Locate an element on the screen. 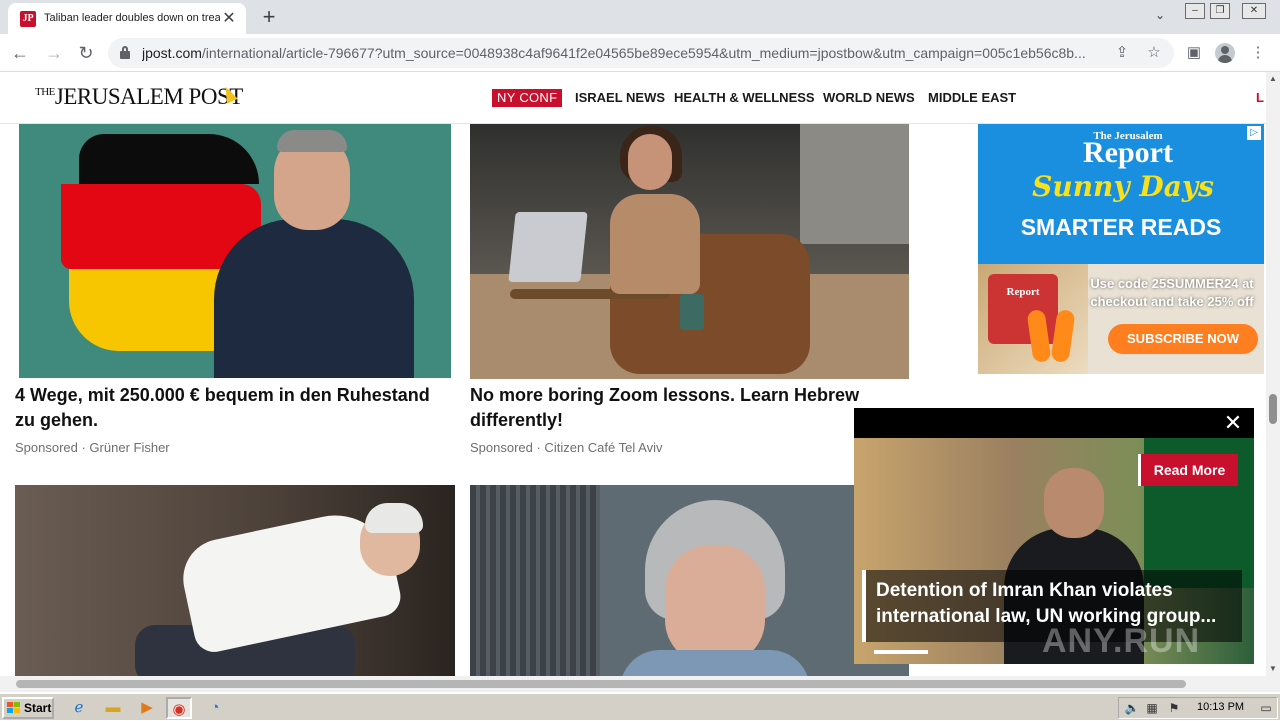 The width and height of the screenshot is (1280, 721). show-desktop-icon: ▭ is located at coordinates (1266, 708).